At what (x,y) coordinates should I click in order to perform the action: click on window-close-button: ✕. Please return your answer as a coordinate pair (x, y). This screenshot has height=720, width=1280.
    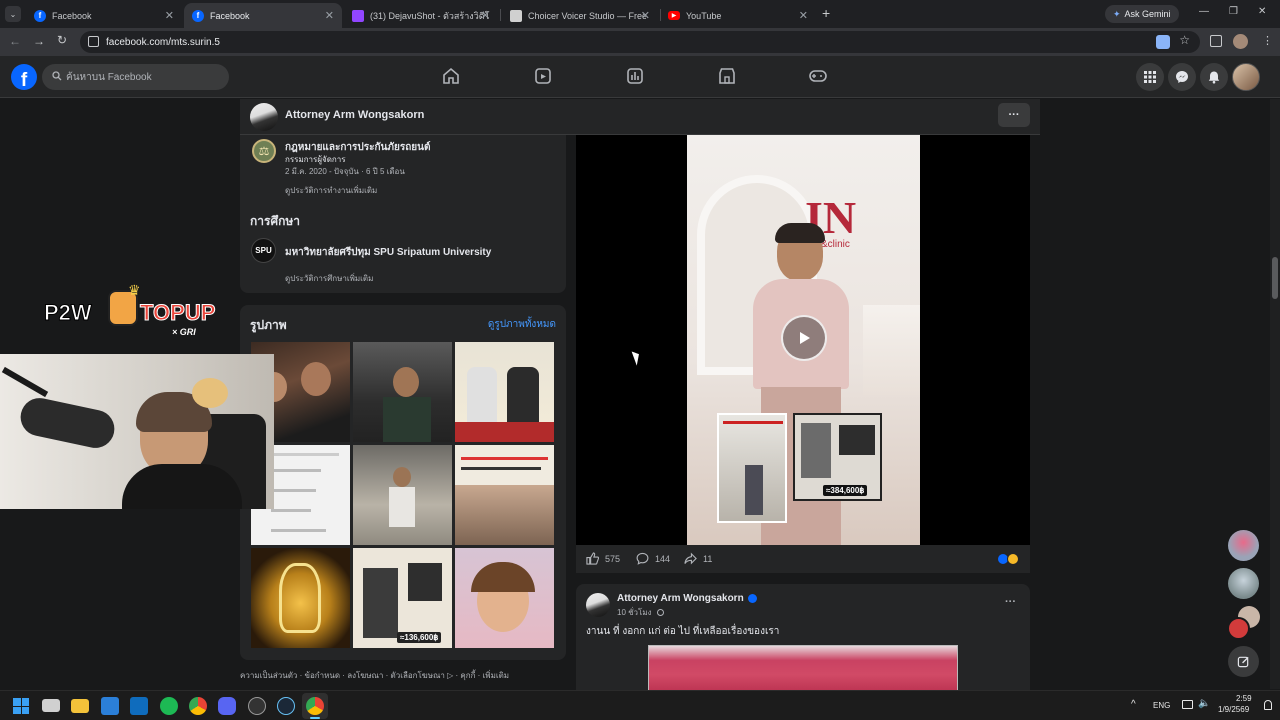
    Looking at the image, I should click on (1262, 11).